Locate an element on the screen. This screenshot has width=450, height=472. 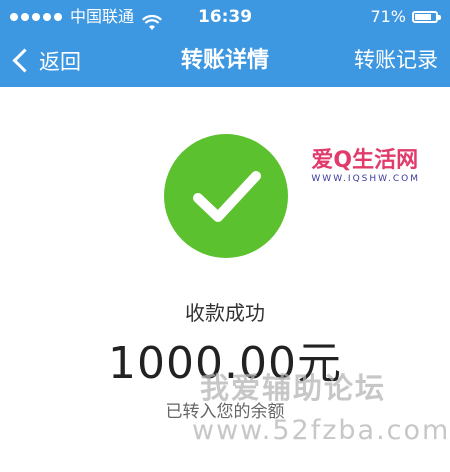
battery-icon is located at coordinates (426, 17).